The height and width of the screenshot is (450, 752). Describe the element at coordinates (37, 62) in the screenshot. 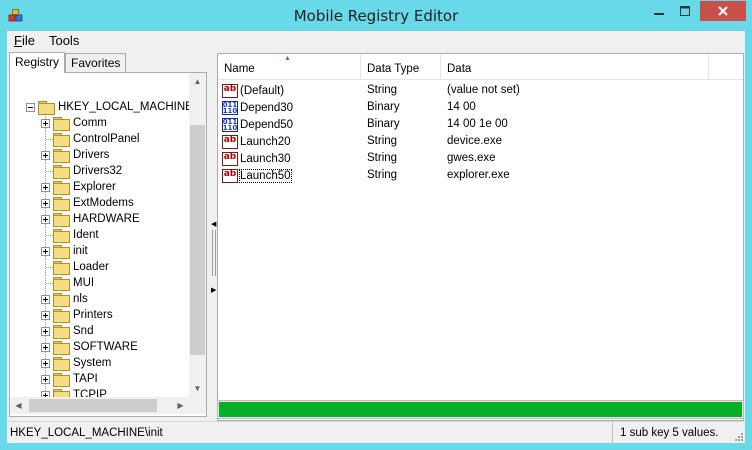

I see `tab-registry: Registry` at that location.